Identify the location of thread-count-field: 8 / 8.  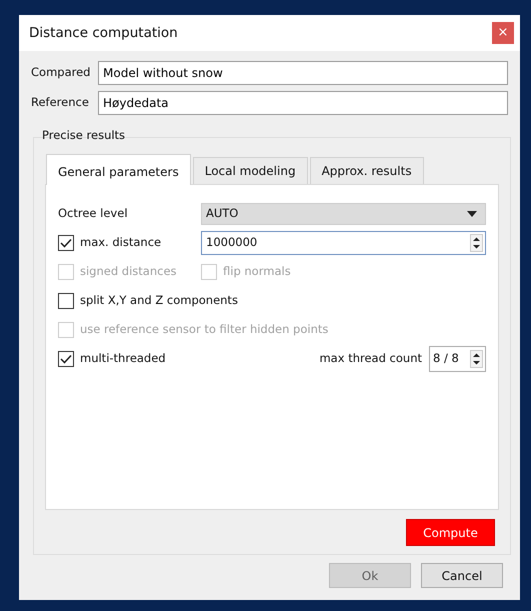
(457, 359).